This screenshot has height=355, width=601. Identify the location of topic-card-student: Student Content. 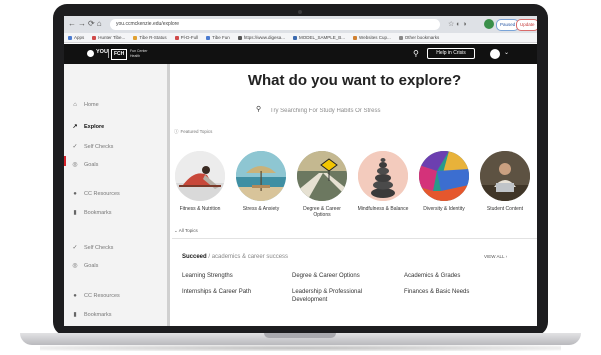
(505, 181).